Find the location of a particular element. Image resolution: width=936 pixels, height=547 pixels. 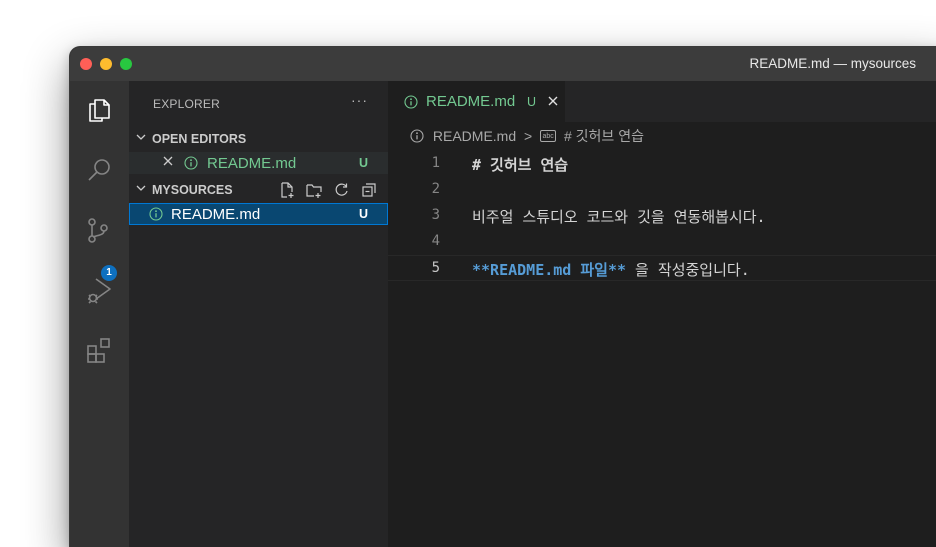

folder-header: MYSOURCES is located at coordinates (258, 190).